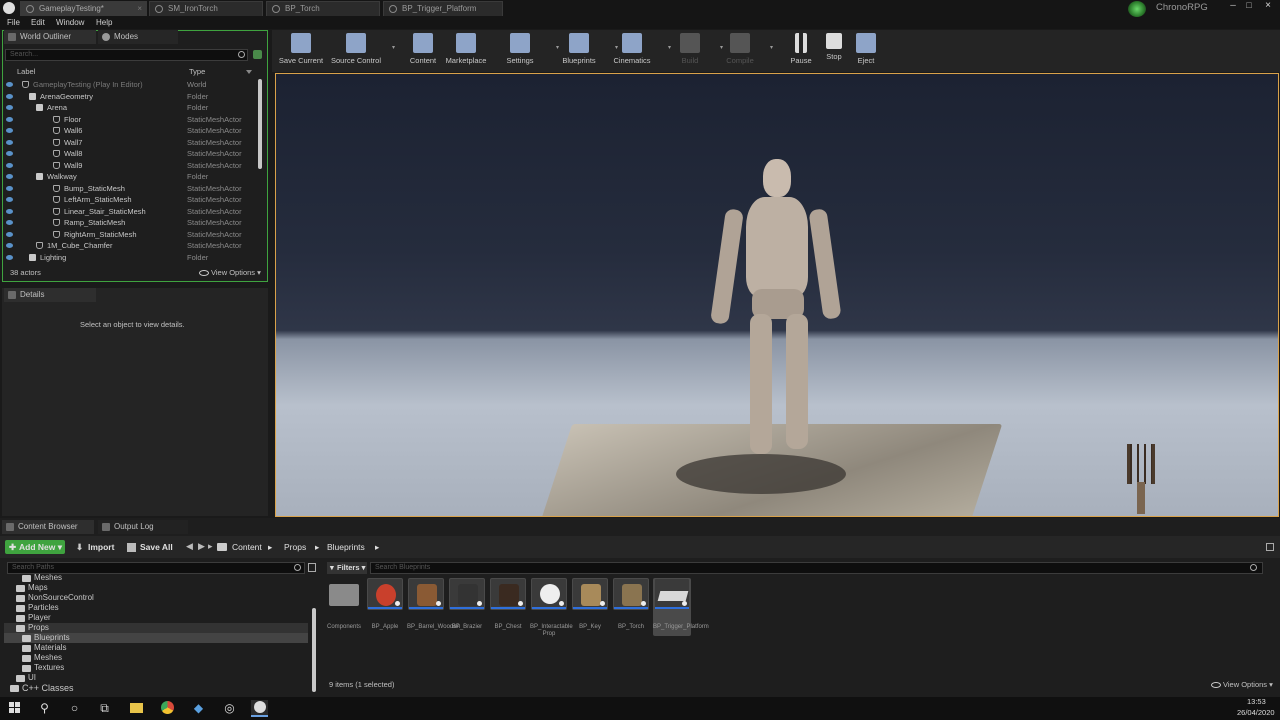 This screenshot has width=1280, height=720. Describe the element at coordinates (132, 120) in the screenshot. I see `outliner-row-floor: Floor StaticMeshActor` at that location.